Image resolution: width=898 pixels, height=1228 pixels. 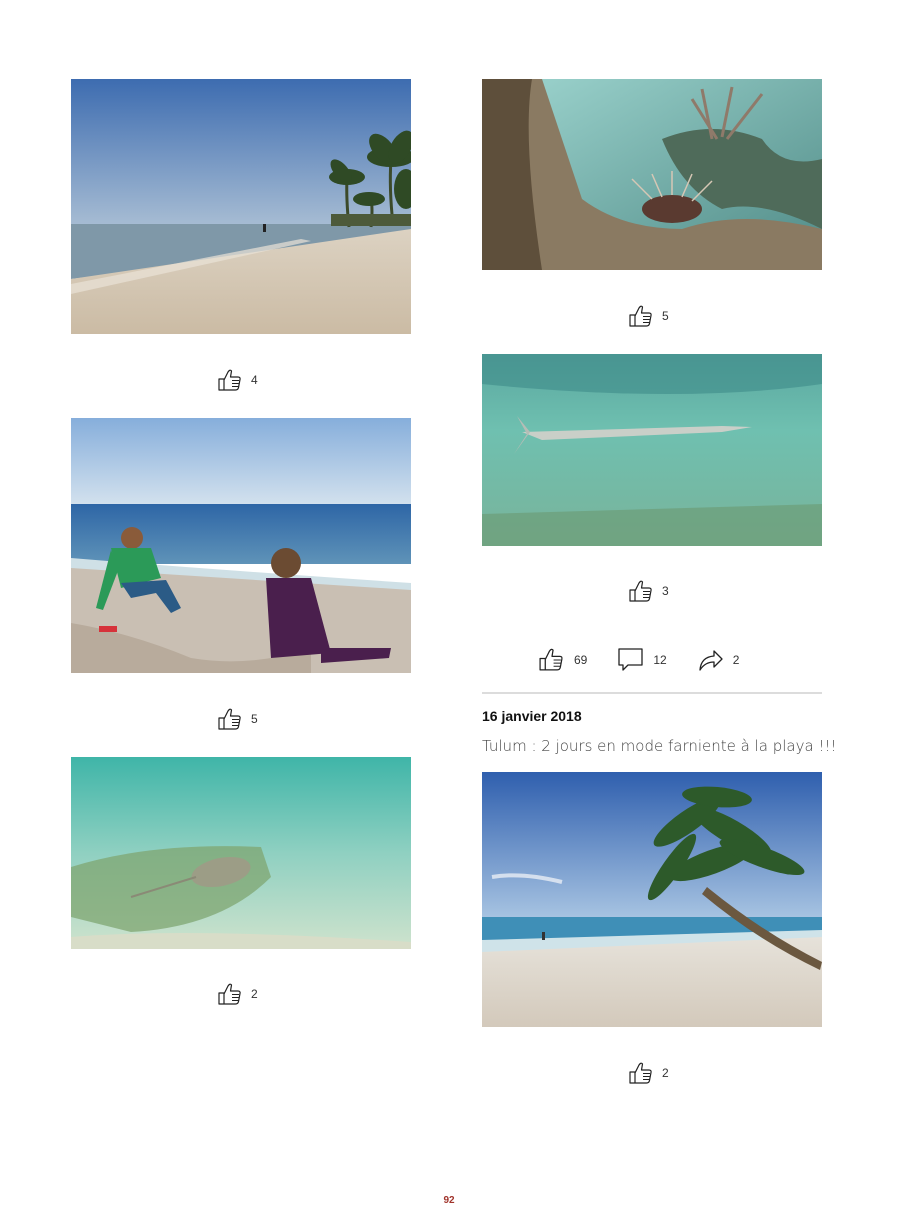 I want to click on like-count: 3, so click(x=665, y=591).